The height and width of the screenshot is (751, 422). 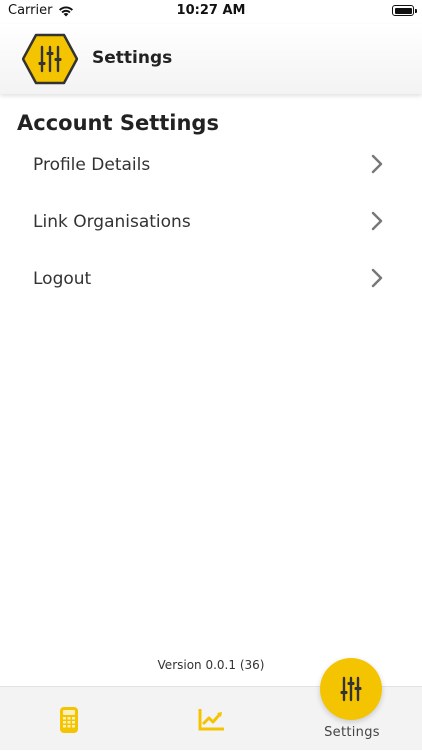 I want to click on app-header: Settings, so click(x=211, y=59).